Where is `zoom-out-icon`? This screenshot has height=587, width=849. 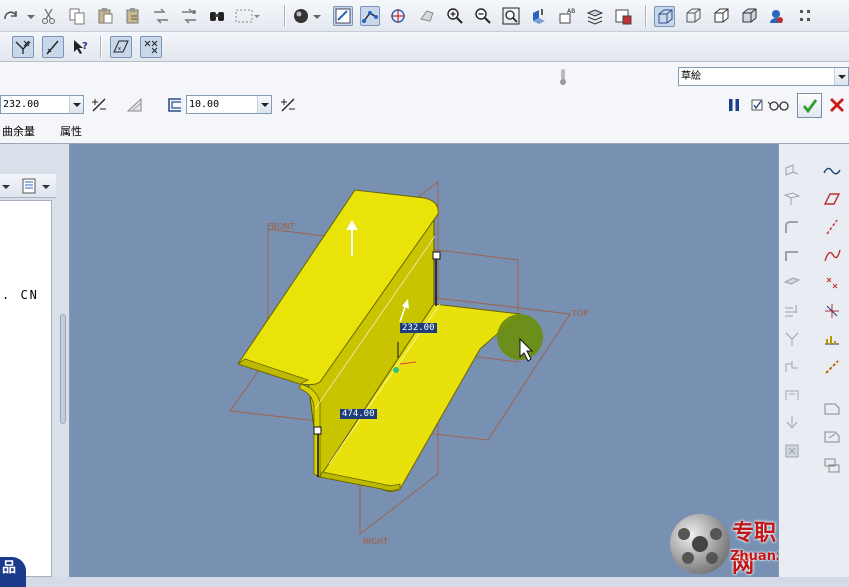
zoom-out-icon is located at coordinates (483, 16).